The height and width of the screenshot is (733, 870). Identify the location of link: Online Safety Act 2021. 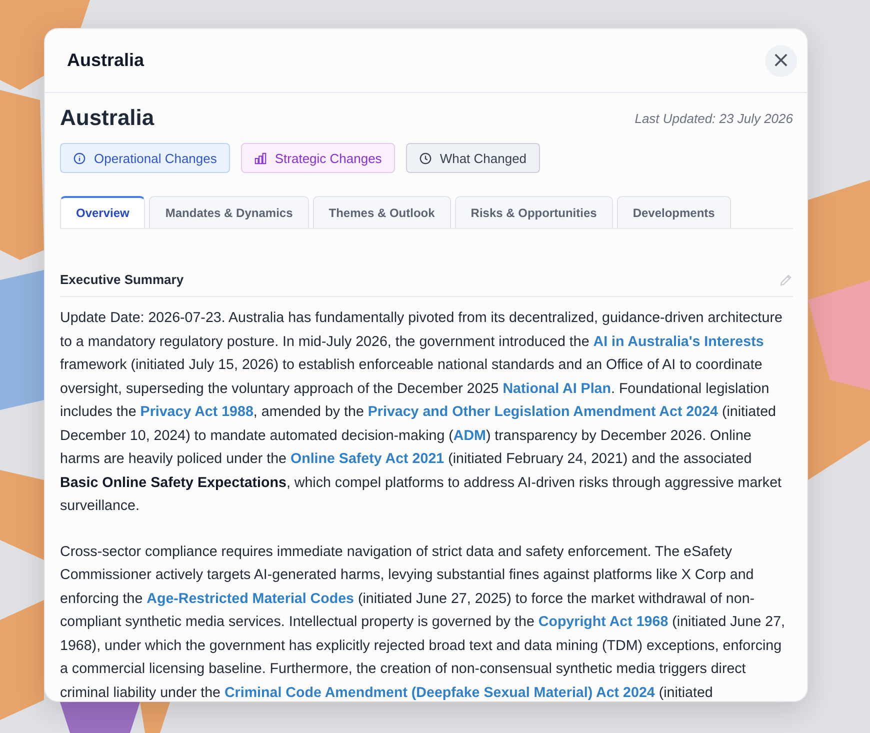
(367, 459).